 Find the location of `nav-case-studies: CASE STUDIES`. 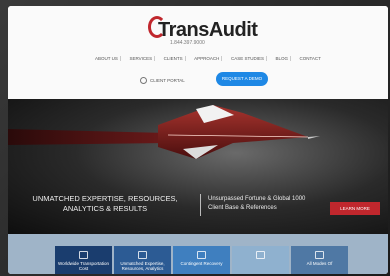

nav-case-studies: CASE STUDIES is located at coordinates (248, 58).